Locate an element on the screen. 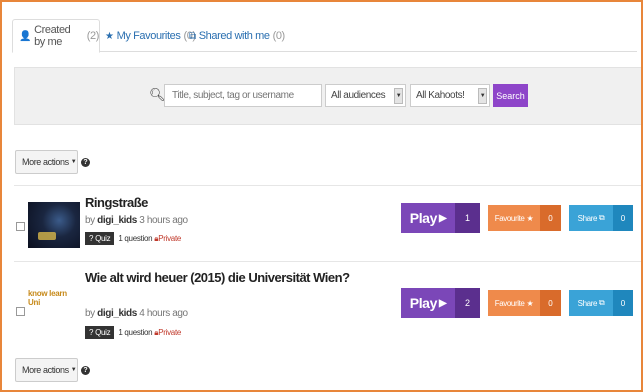 The width and height of the screenshot is (643, 392). tab-label: Created by me is located at coordinates (52, 36).